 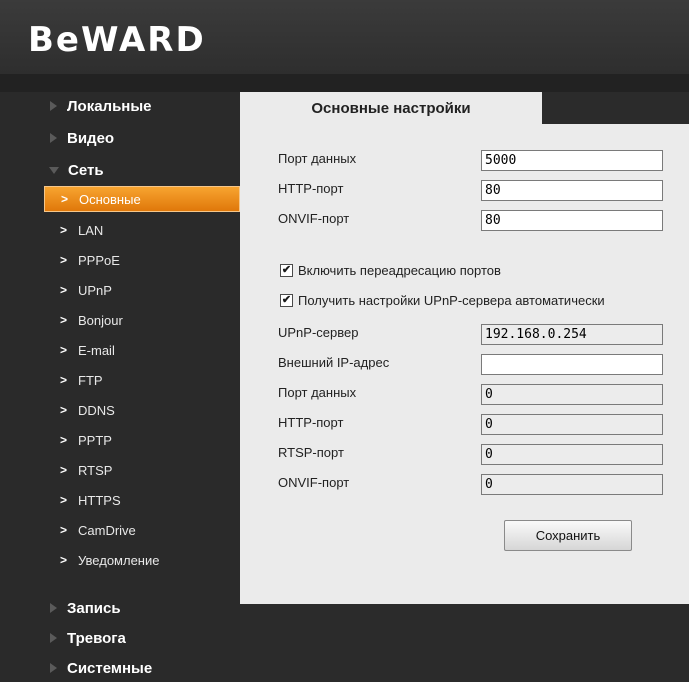 What do you see at coordinates (110, 668) in the screenshot?
I see `sidebar-item-label: Системные` at bounding box center [110, 668].